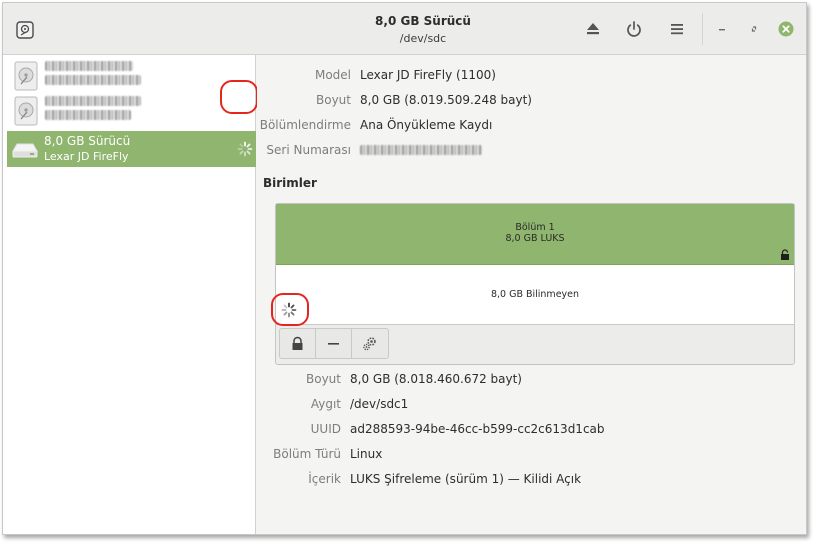  Describe the element at coordinates (428, 75) in the screenshot. I see `value-model: Lexar JD FireFly (1100)` at that location.